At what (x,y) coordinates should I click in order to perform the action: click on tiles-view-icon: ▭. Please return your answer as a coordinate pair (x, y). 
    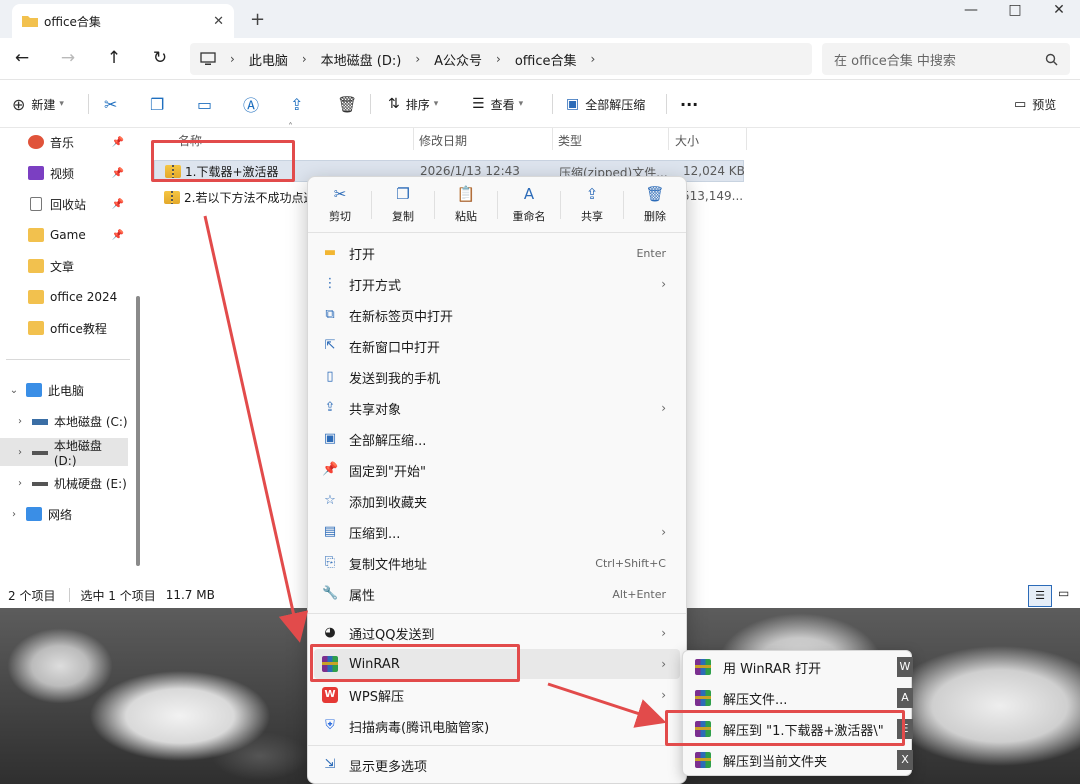
    Looking at the image, I should click on (1063, 593).